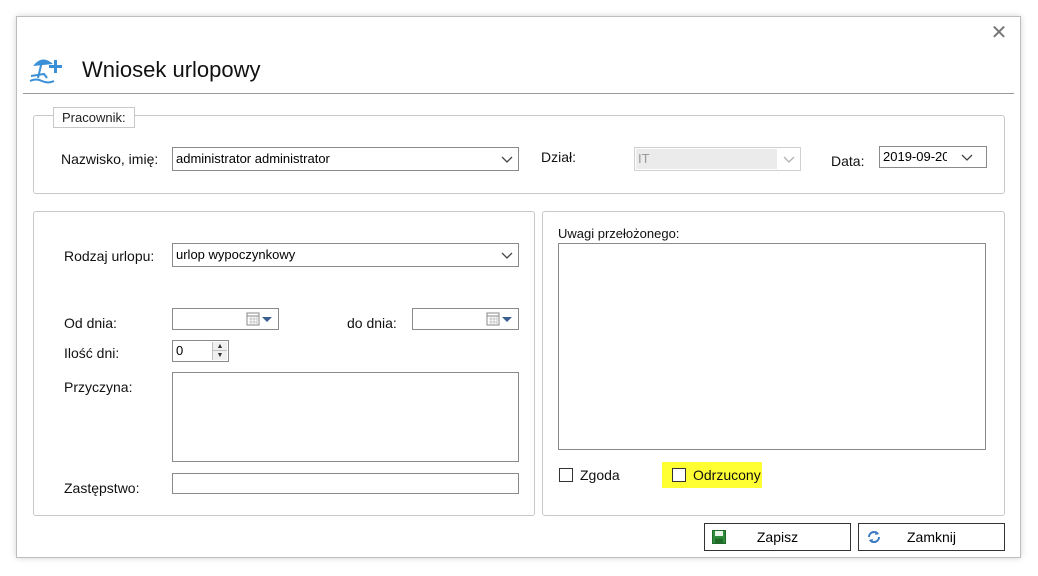  What do you see at coordinates (109, 256) in the screenshot?
I see `leave-type-label: Rodzaj urlopu:` at bounding box center [109, 256].